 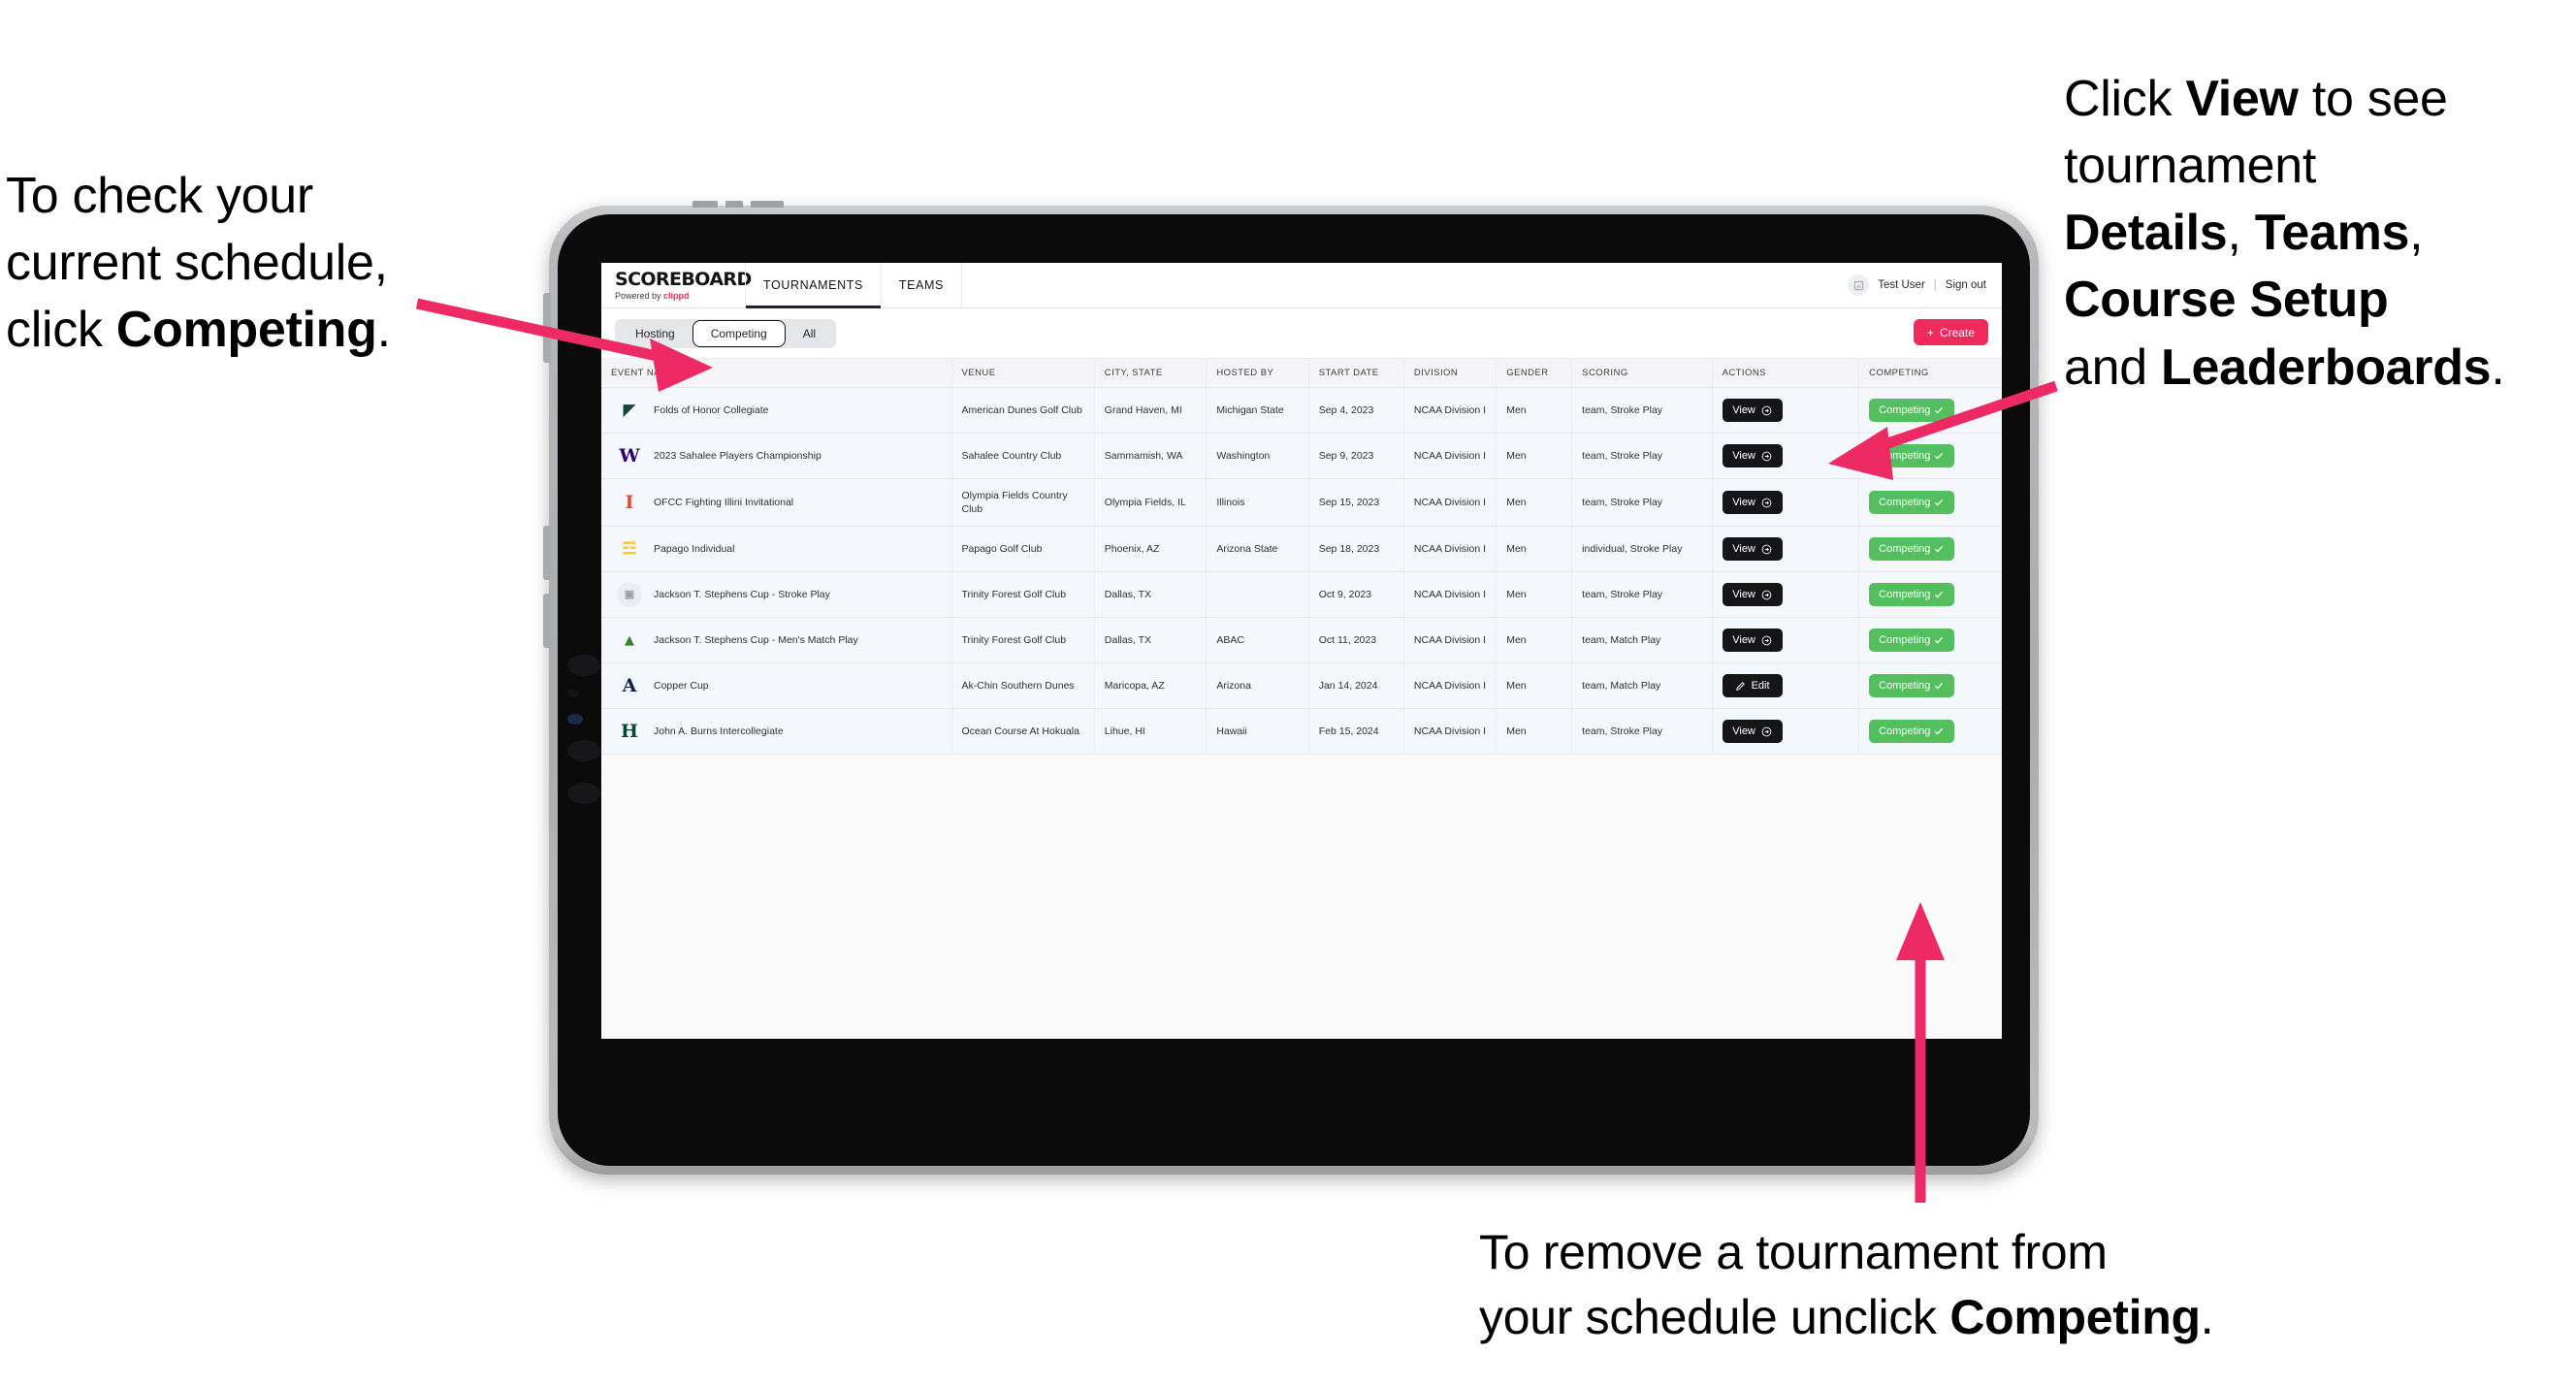 What do you see at coordinates (564, 345) in the screenshot?
I see `arrow-to-competing-tab` at bounding box center [564, 345].